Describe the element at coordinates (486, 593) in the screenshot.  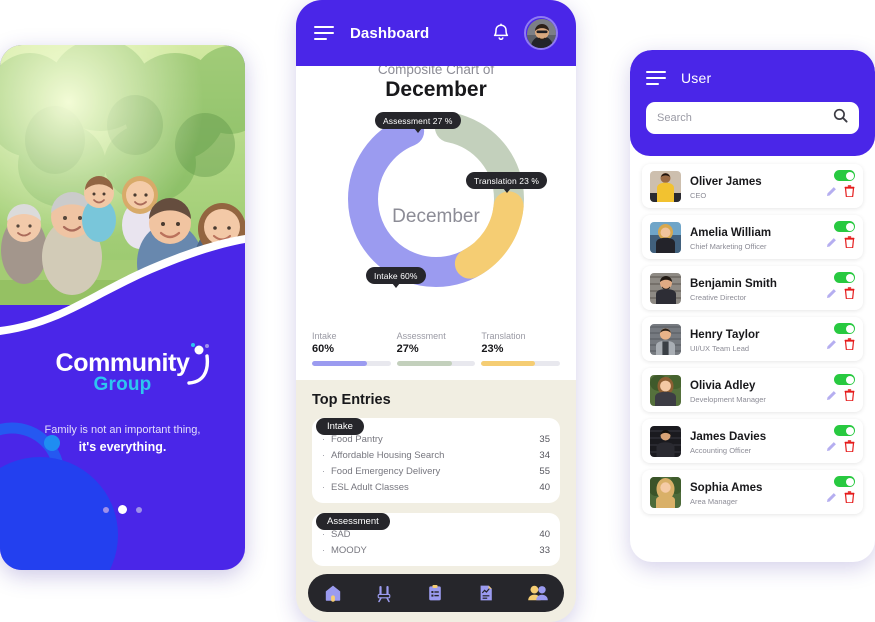
I see `document-report-icon` at that location.